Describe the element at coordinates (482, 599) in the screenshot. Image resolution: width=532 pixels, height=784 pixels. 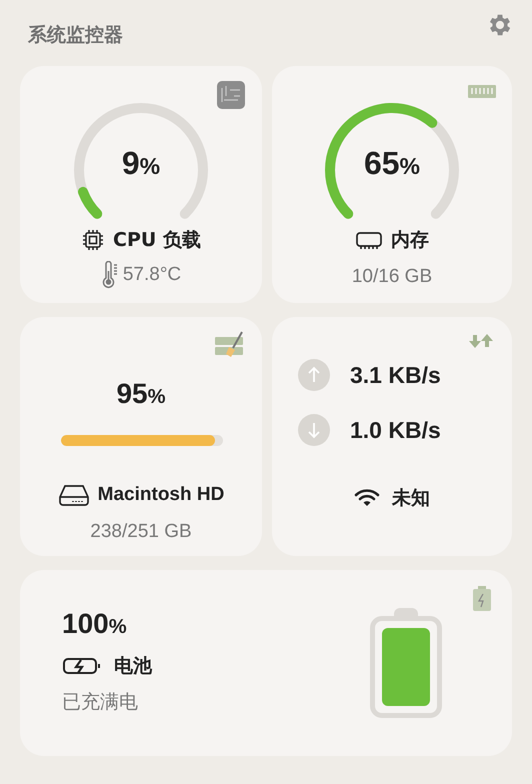
I see `battery-charging-icon` at that location.